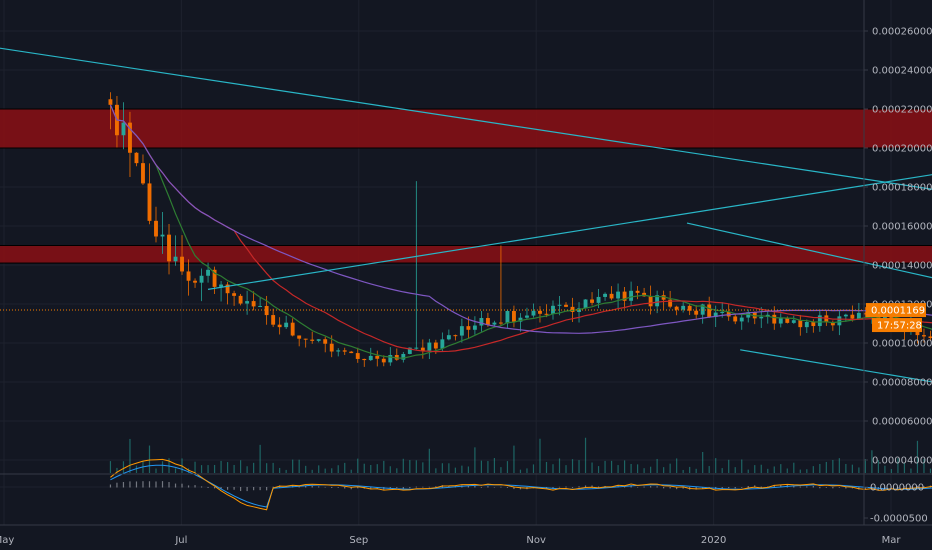 This screenshot has height=550, width=932. Describe the element at coordinates (902, 344) in the screenshot. I see `y-tick-label: 0.00010000` at that location.